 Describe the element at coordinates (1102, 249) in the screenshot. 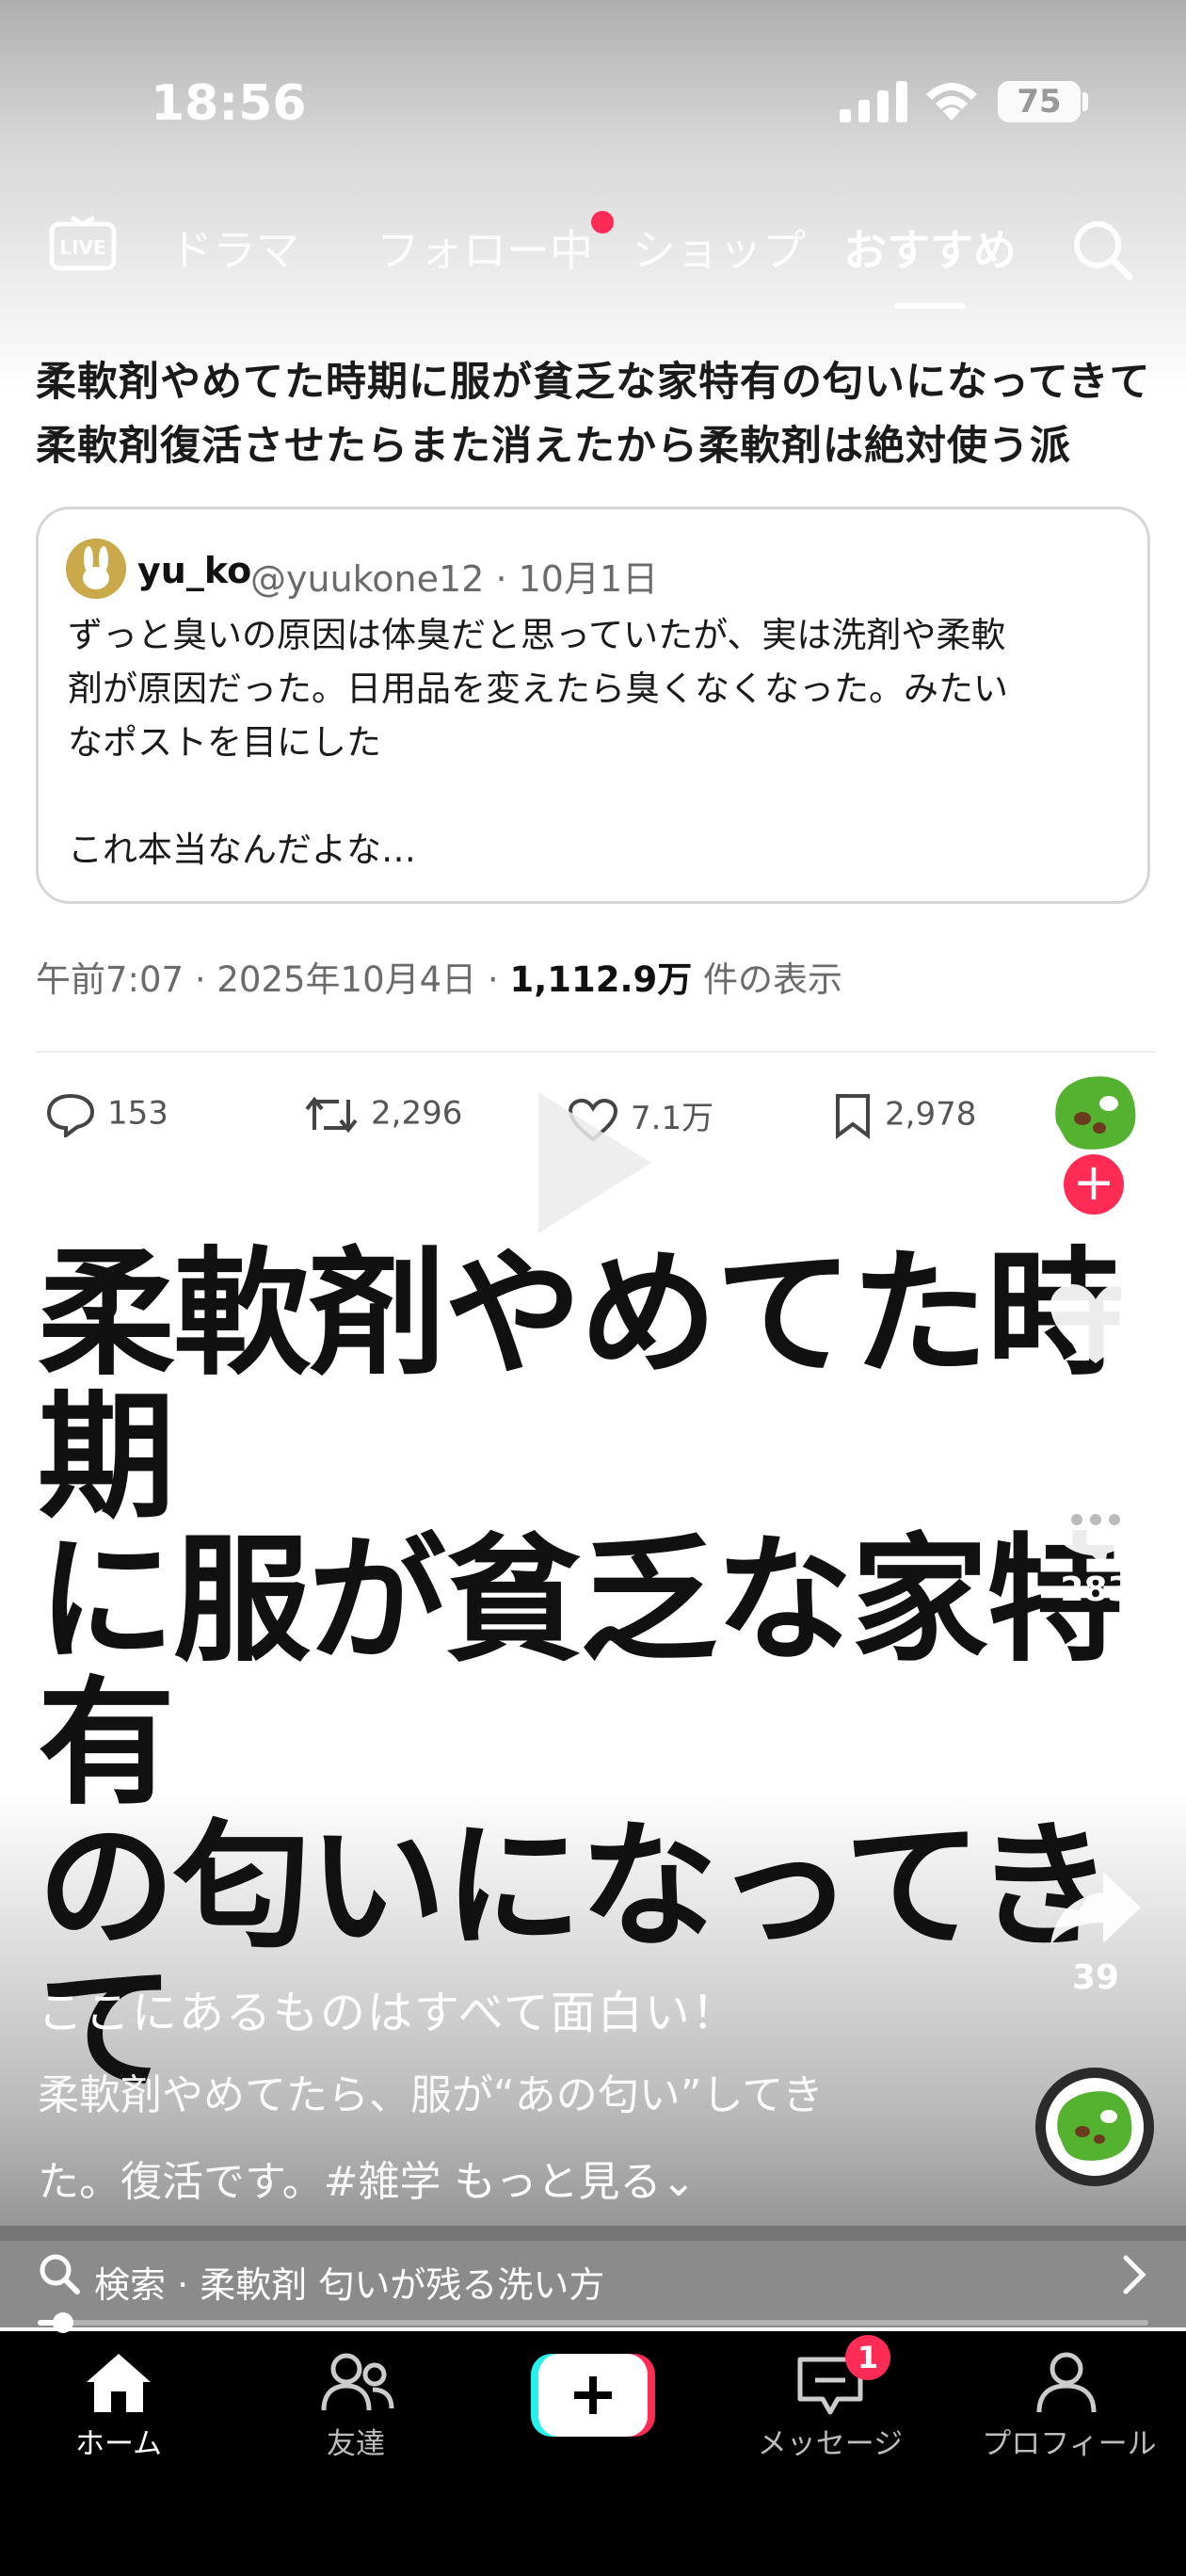

I see `search-icon` at that location.